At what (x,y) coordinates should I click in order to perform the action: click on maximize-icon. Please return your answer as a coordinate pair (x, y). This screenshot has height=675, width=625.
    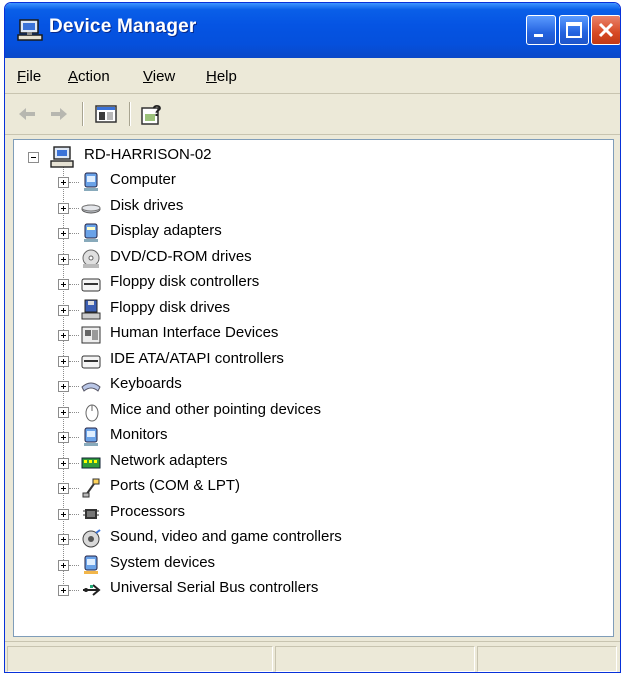
    Looking at the image, I should click on (574, 30).